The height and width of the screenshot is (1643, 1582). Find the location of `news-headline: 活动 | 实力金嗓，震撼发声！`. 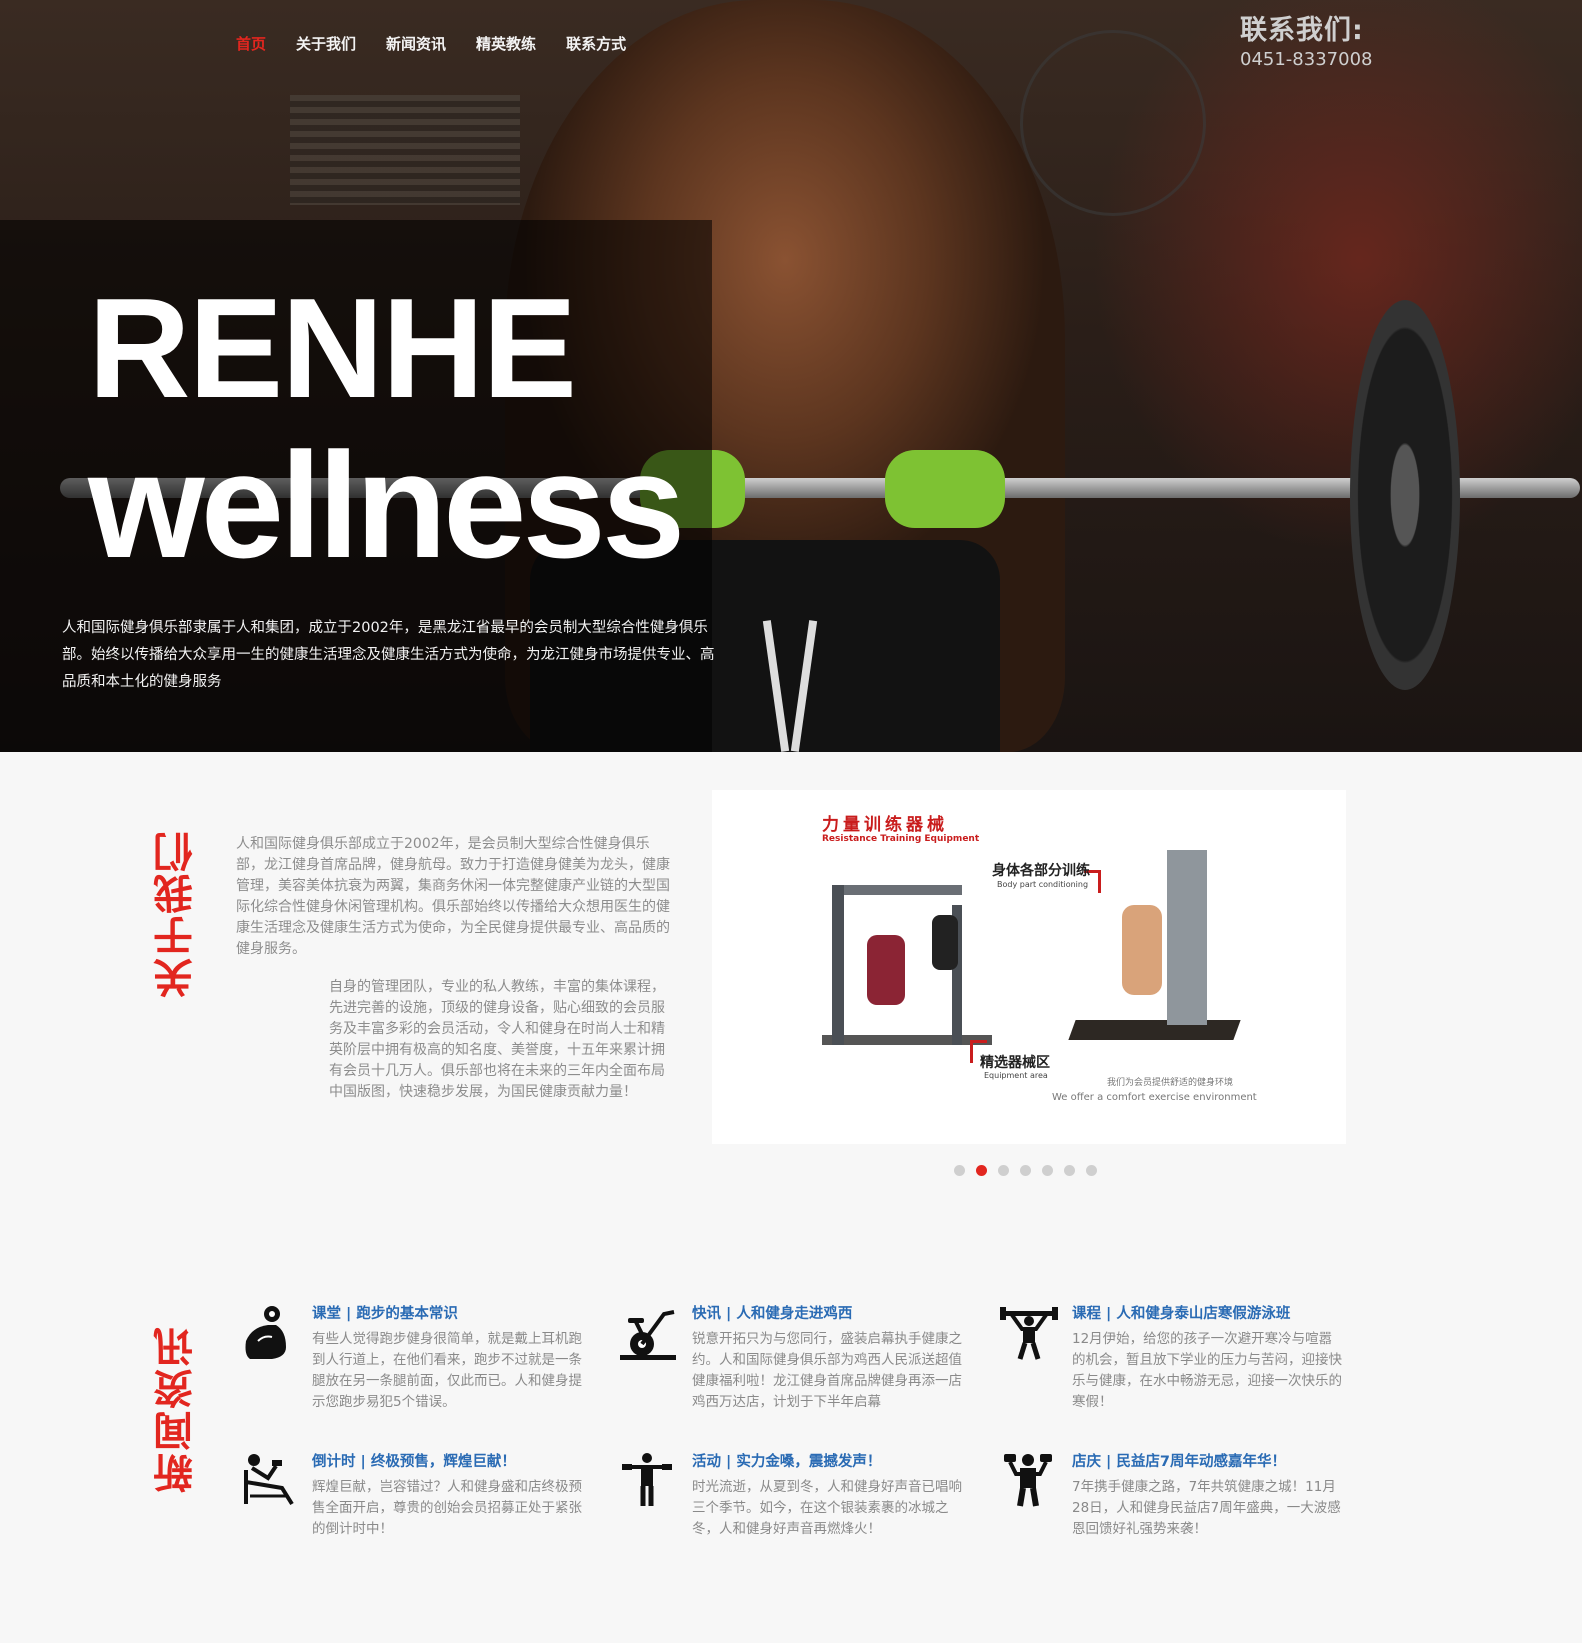

news-headline: 活动 | 实力金嗓，震撼发声！ is located at coordinates (786, 1460).